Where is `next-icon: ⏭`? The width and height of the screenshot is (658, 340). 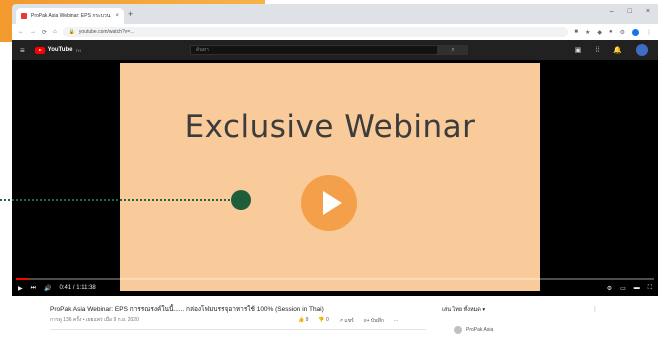 next-icon: ⏭ is located at coordinates (33, 288).